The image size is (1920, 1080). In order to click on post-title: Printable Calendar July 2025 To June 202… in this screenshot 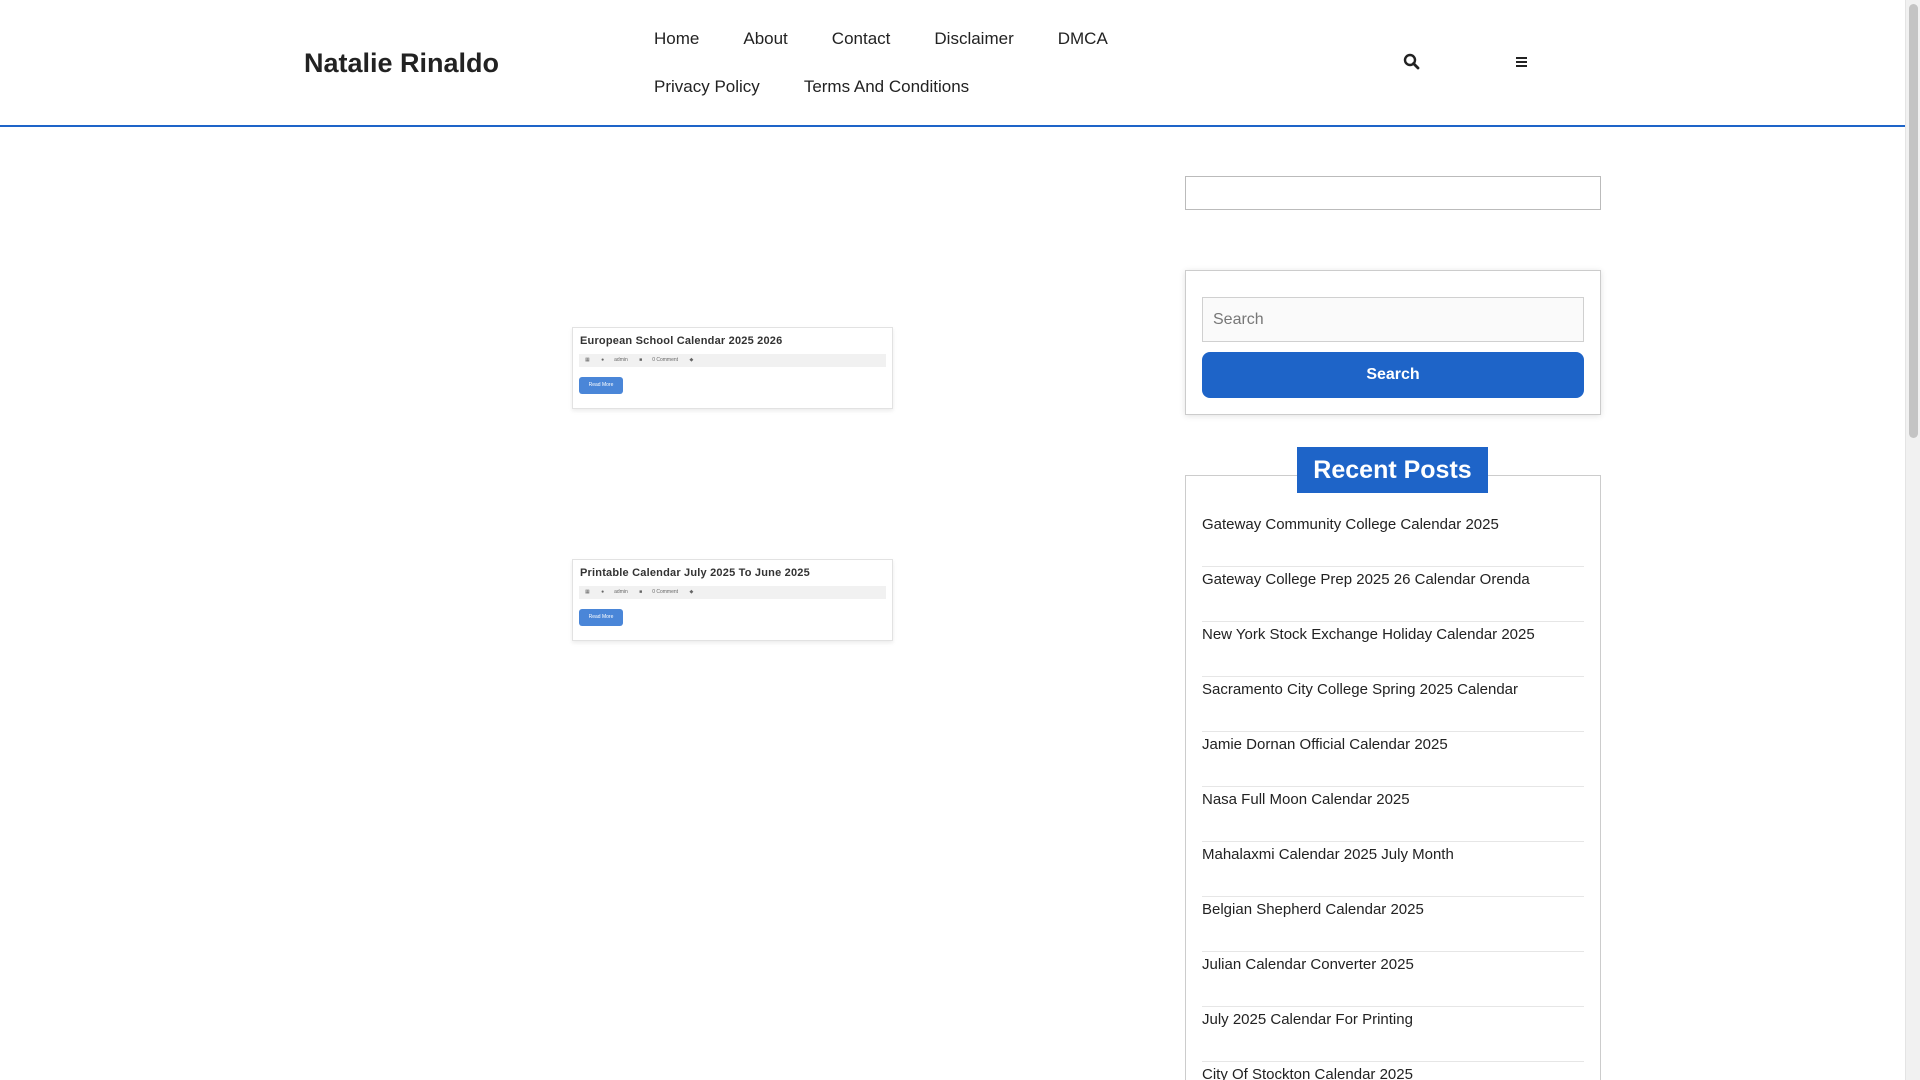, I will do `click(695, 573)`.